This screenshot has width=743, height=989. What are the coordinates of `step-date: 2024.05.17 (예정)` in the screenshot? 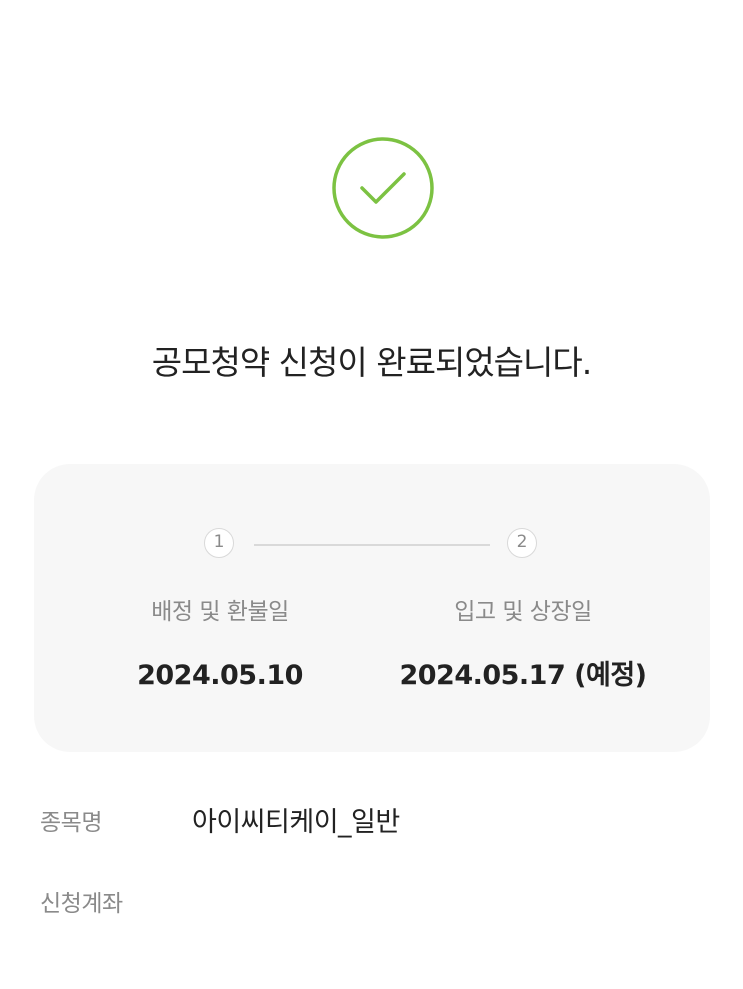 It's located at (523, 675).